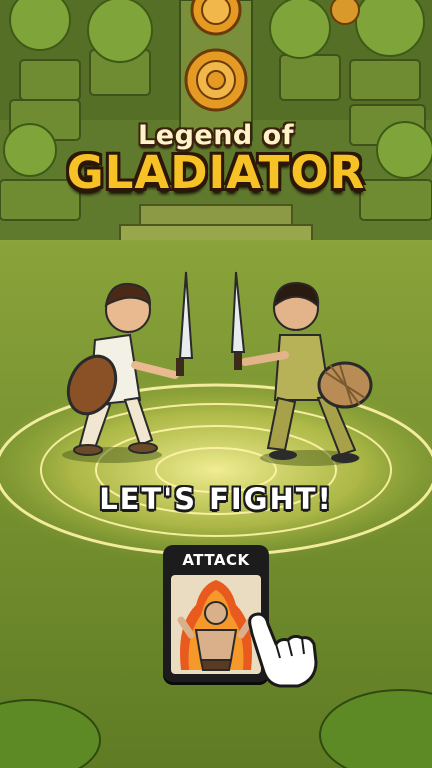  What do you see at coordinates (280, 645) in the screenshot?
I see `pointing-hand-icon` at bounding box center [280, 645].